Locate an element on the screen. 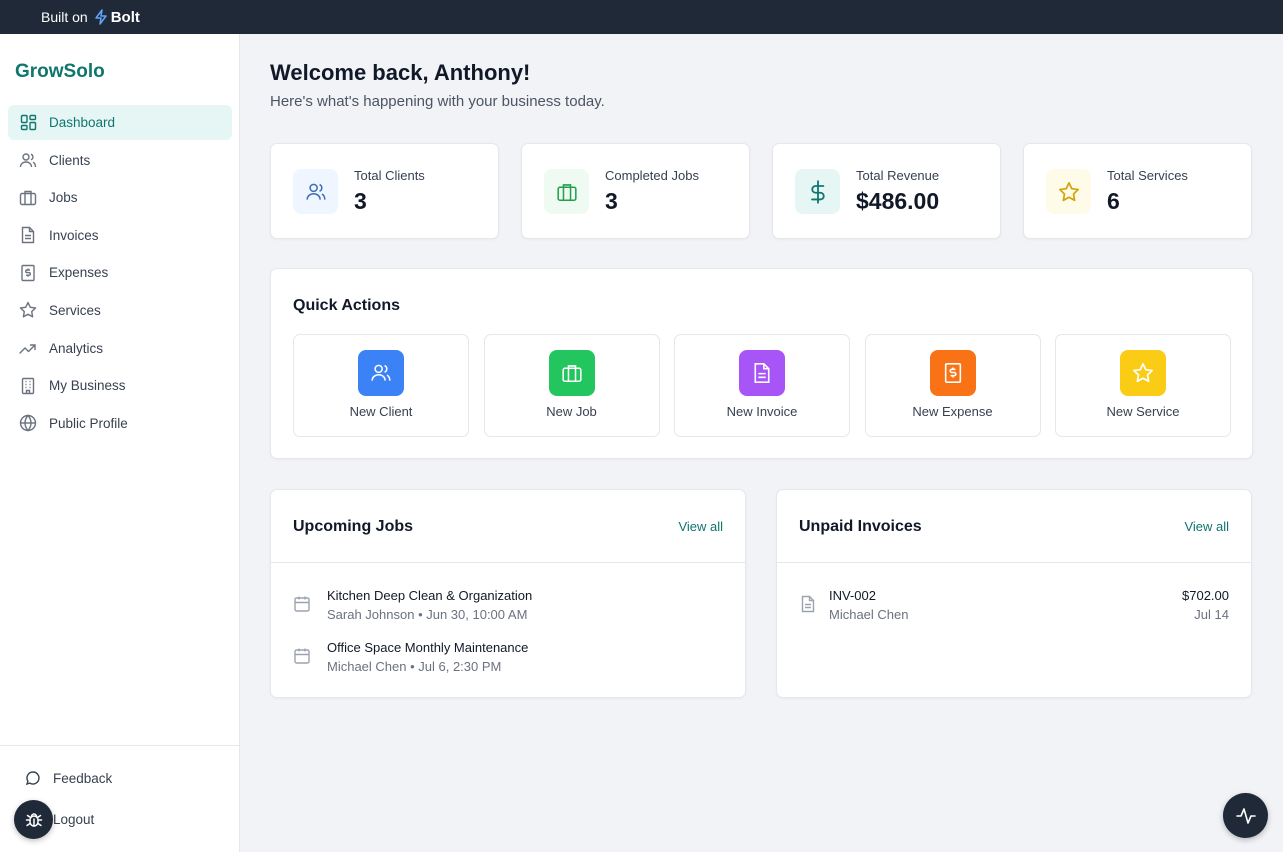  new-service-button: New Service is located at coordinates (1143, 385).